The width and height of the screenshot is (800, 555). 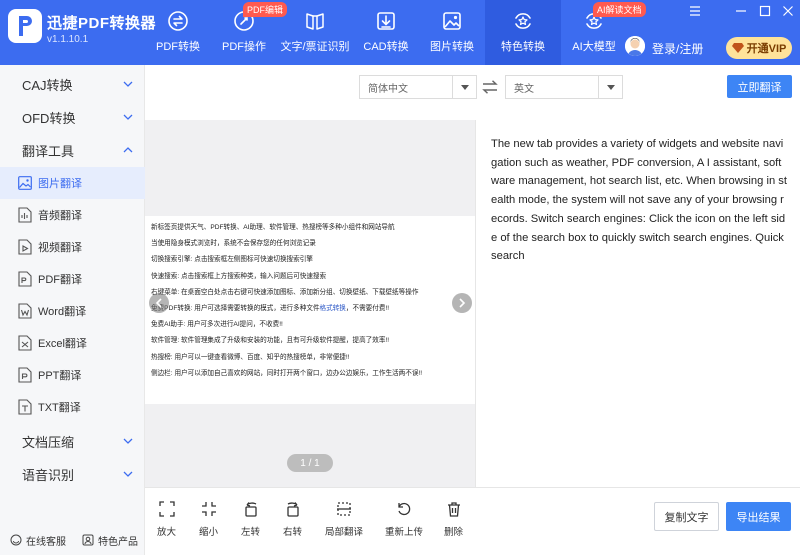 I want to click on avatar, so click(x=635, y=46).